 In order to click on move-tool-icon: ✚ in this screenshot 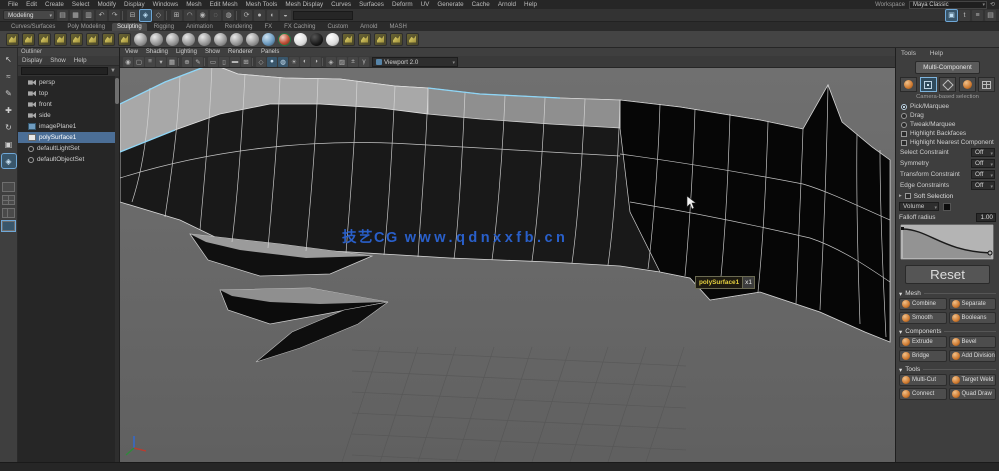, I will do `click(9, 110)`.